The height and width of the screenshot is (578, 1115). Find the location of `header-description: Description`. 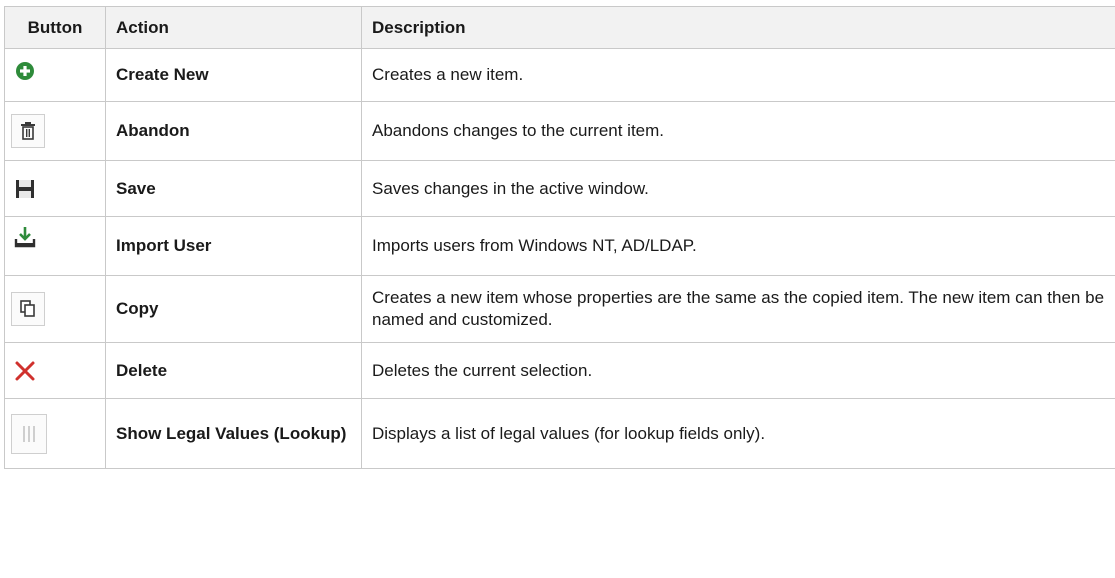

header-description: Description is located at coordinates (738, 27).